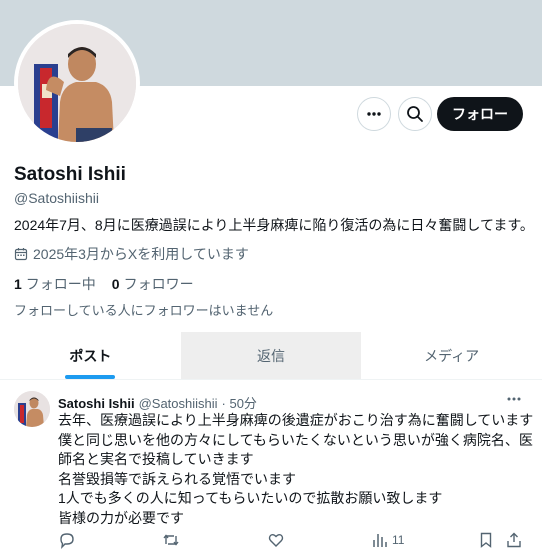 This screenshot has width=542, height=558. I want to click on bookmark-button, so click(486, 540).